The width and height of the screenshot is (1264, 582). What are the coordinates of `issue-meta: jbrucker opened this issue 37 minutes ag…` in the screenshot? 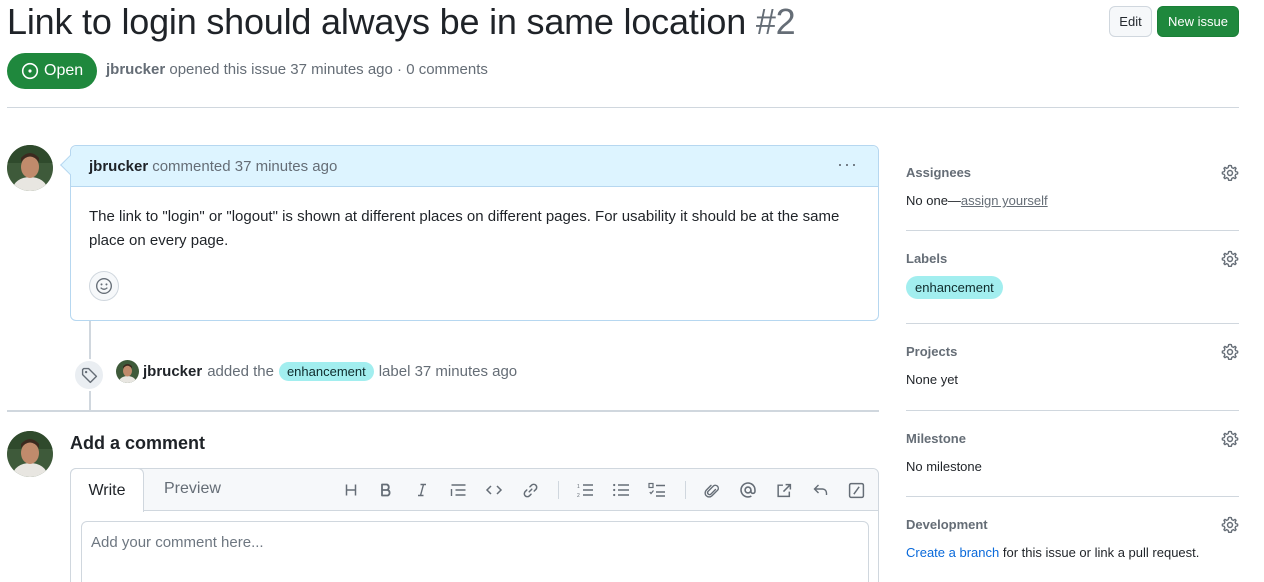 It's located at (297, 69).